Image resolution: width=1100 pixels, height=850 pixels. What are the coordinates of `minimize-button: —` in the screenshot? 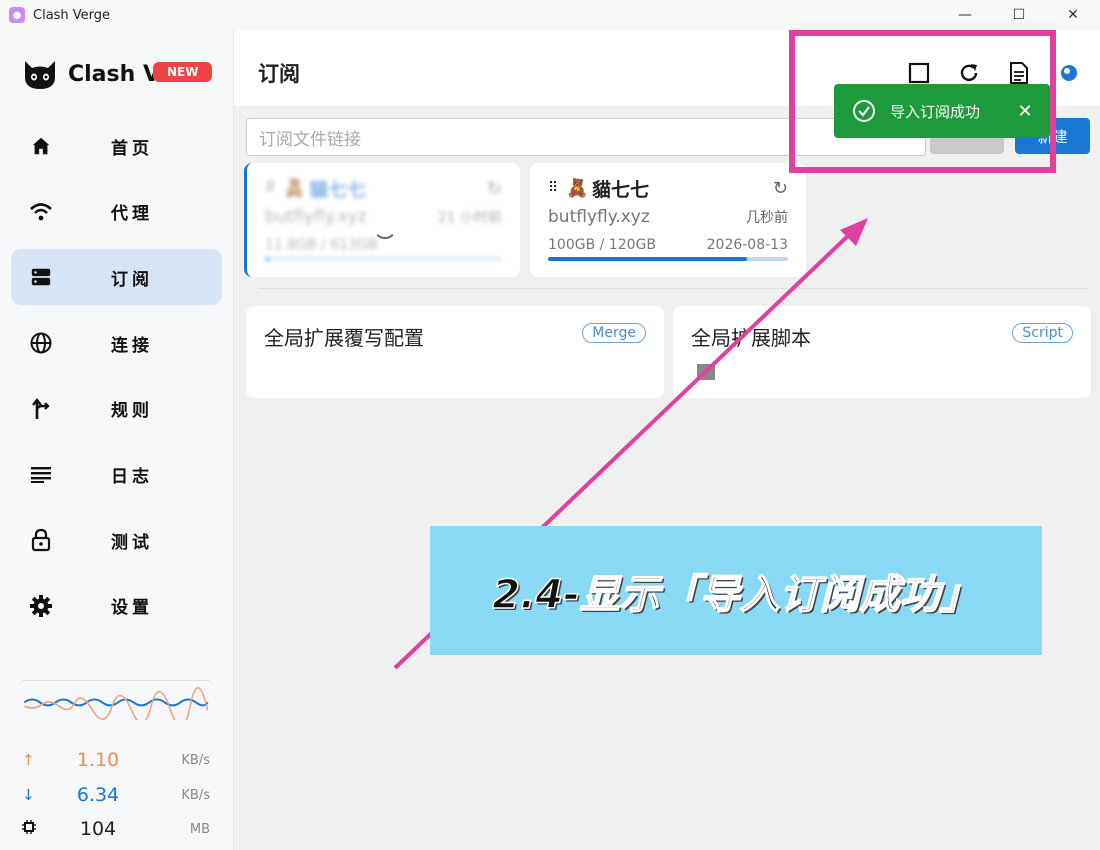 It's located at (965, 15).